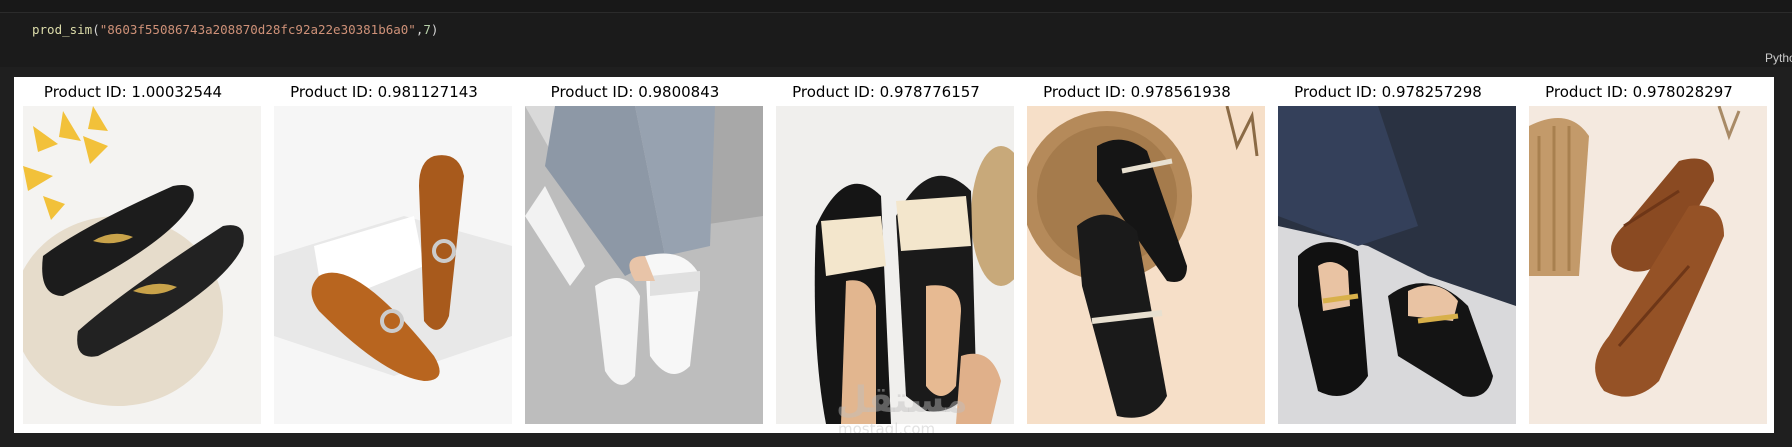  Describe the element at coordinates (62, 29) in the screenshot. I see `code-function-name: prod_sim` at that location.